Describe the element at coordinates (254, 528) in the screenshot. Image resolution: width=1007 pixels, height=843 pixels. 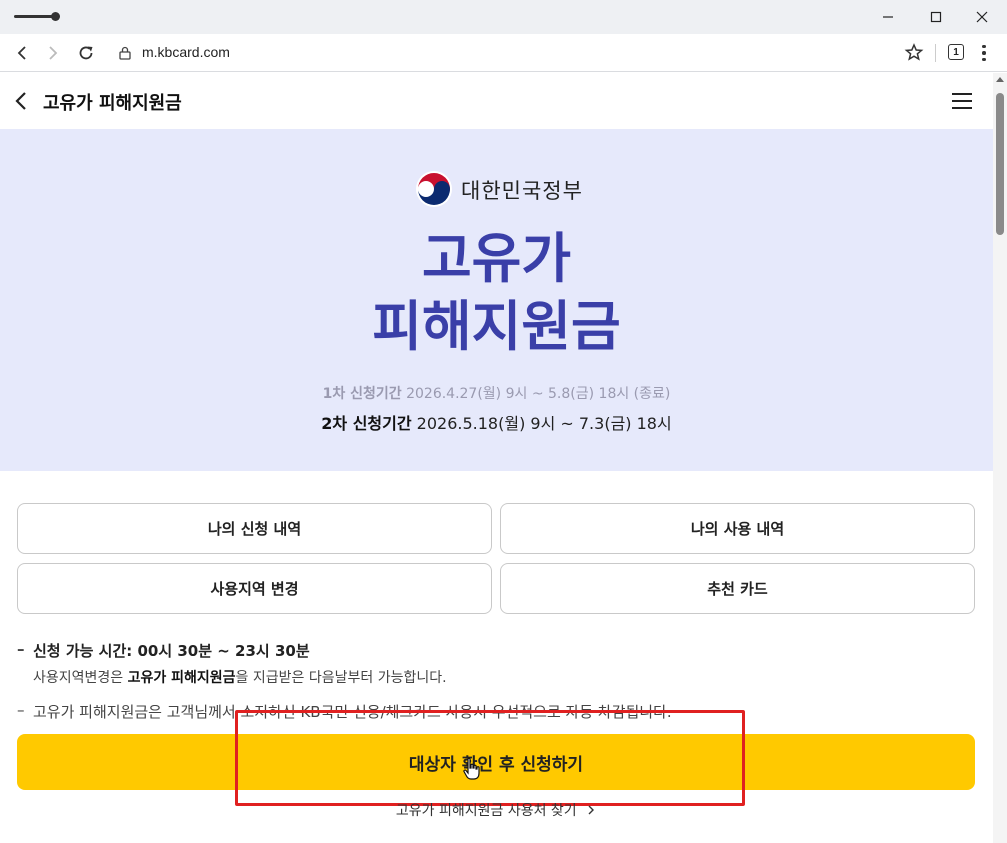
I see `my-application-button: 나의 신청 내역` at that location.